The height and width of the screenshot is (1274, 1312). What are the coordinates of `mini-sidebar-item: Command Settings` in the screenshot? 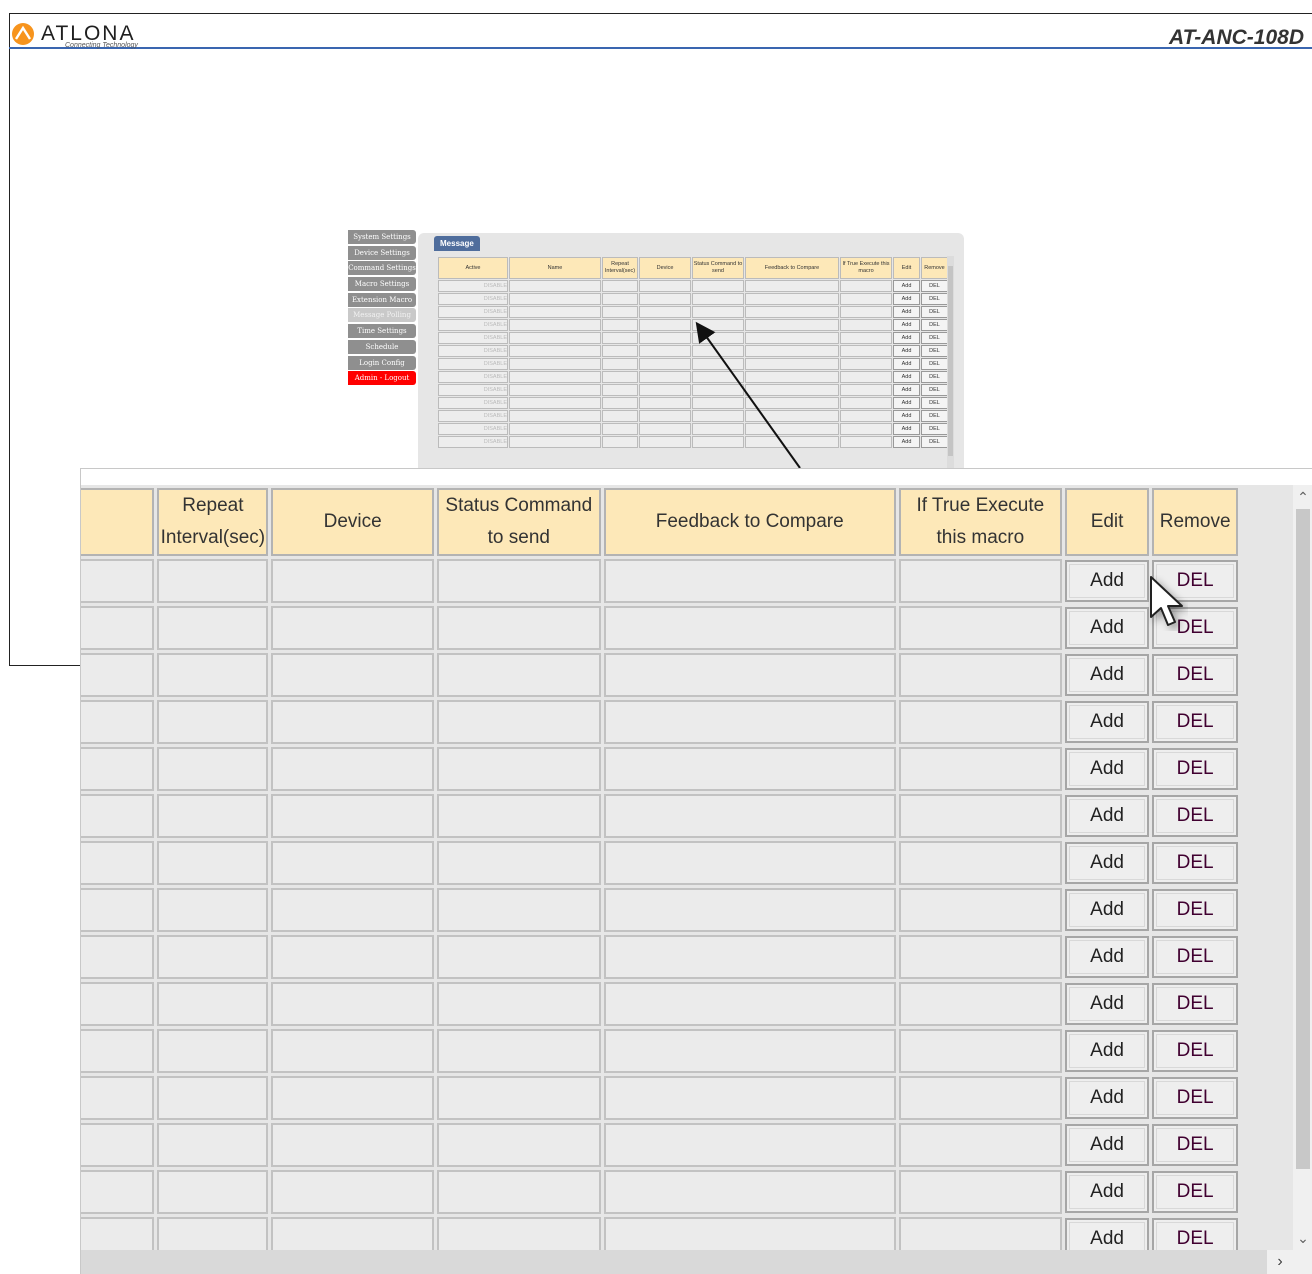 It's located at (382, 268).